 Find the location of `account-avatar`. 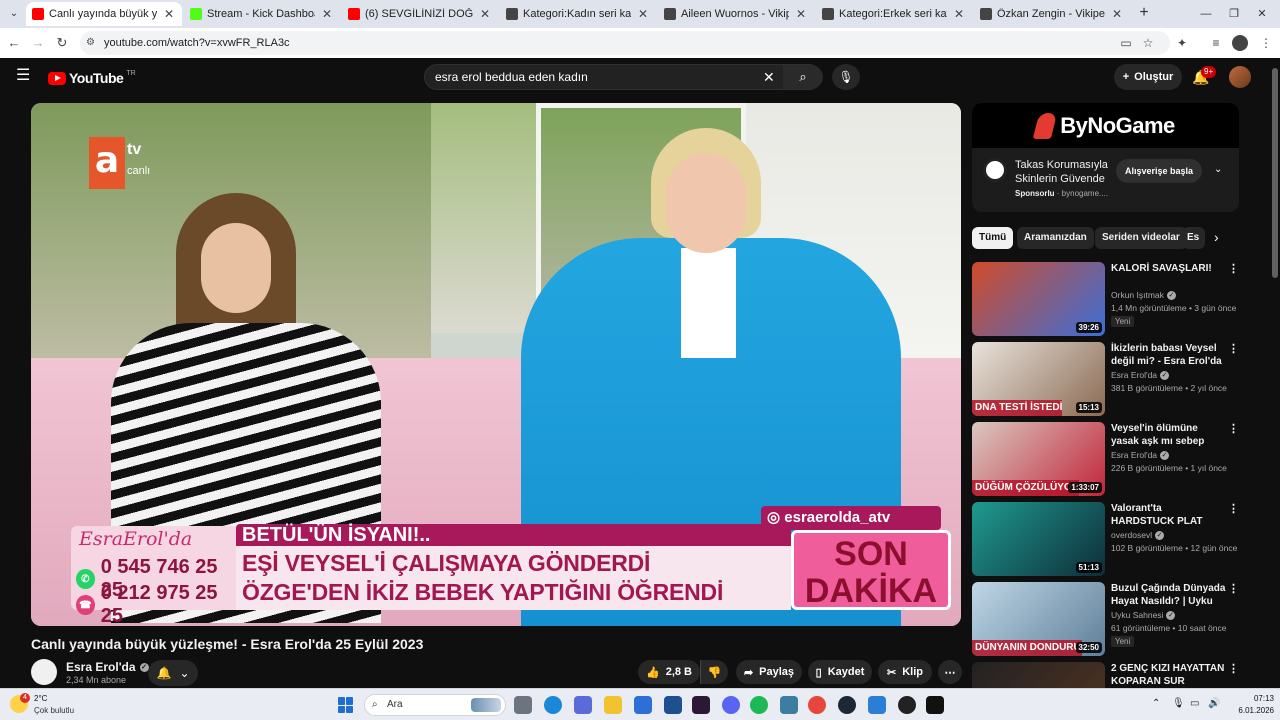

account-avatar is located at coordinates (1240, 77).